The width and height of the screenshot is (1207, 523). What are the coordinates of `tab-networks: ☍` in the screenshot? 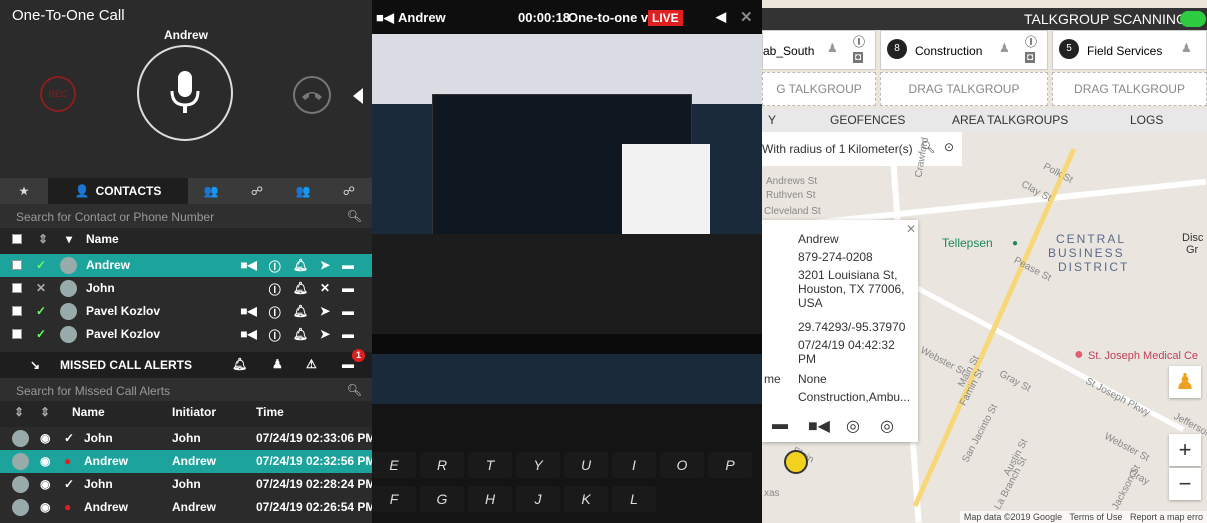 It's located at (349, 191).